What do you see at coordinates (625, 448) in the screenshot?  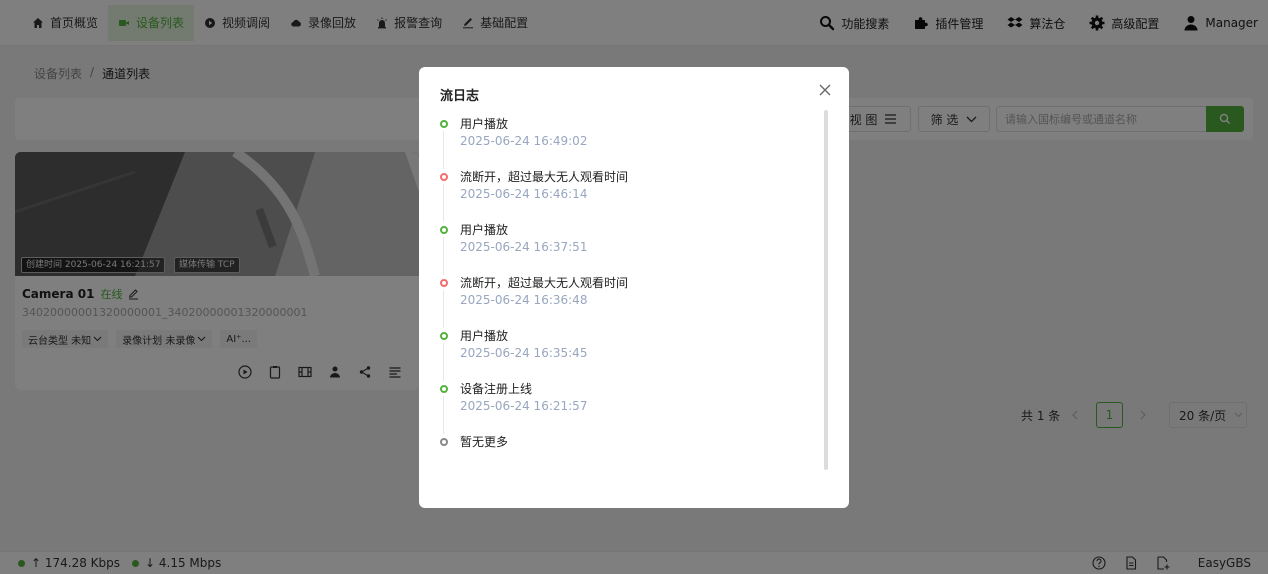 I see `list-item: 暂无更多` at bounding box center [625, 448].